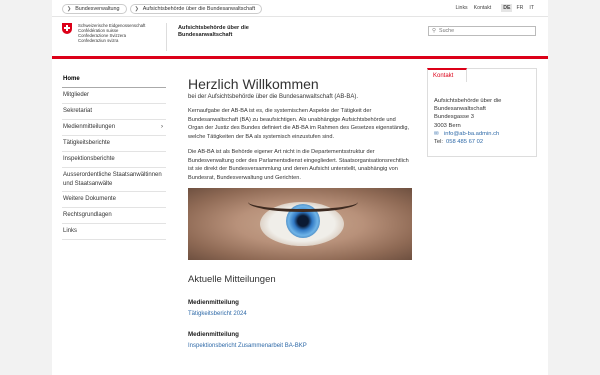  I want to click on nav-item-home: Home, so click(114, 80).